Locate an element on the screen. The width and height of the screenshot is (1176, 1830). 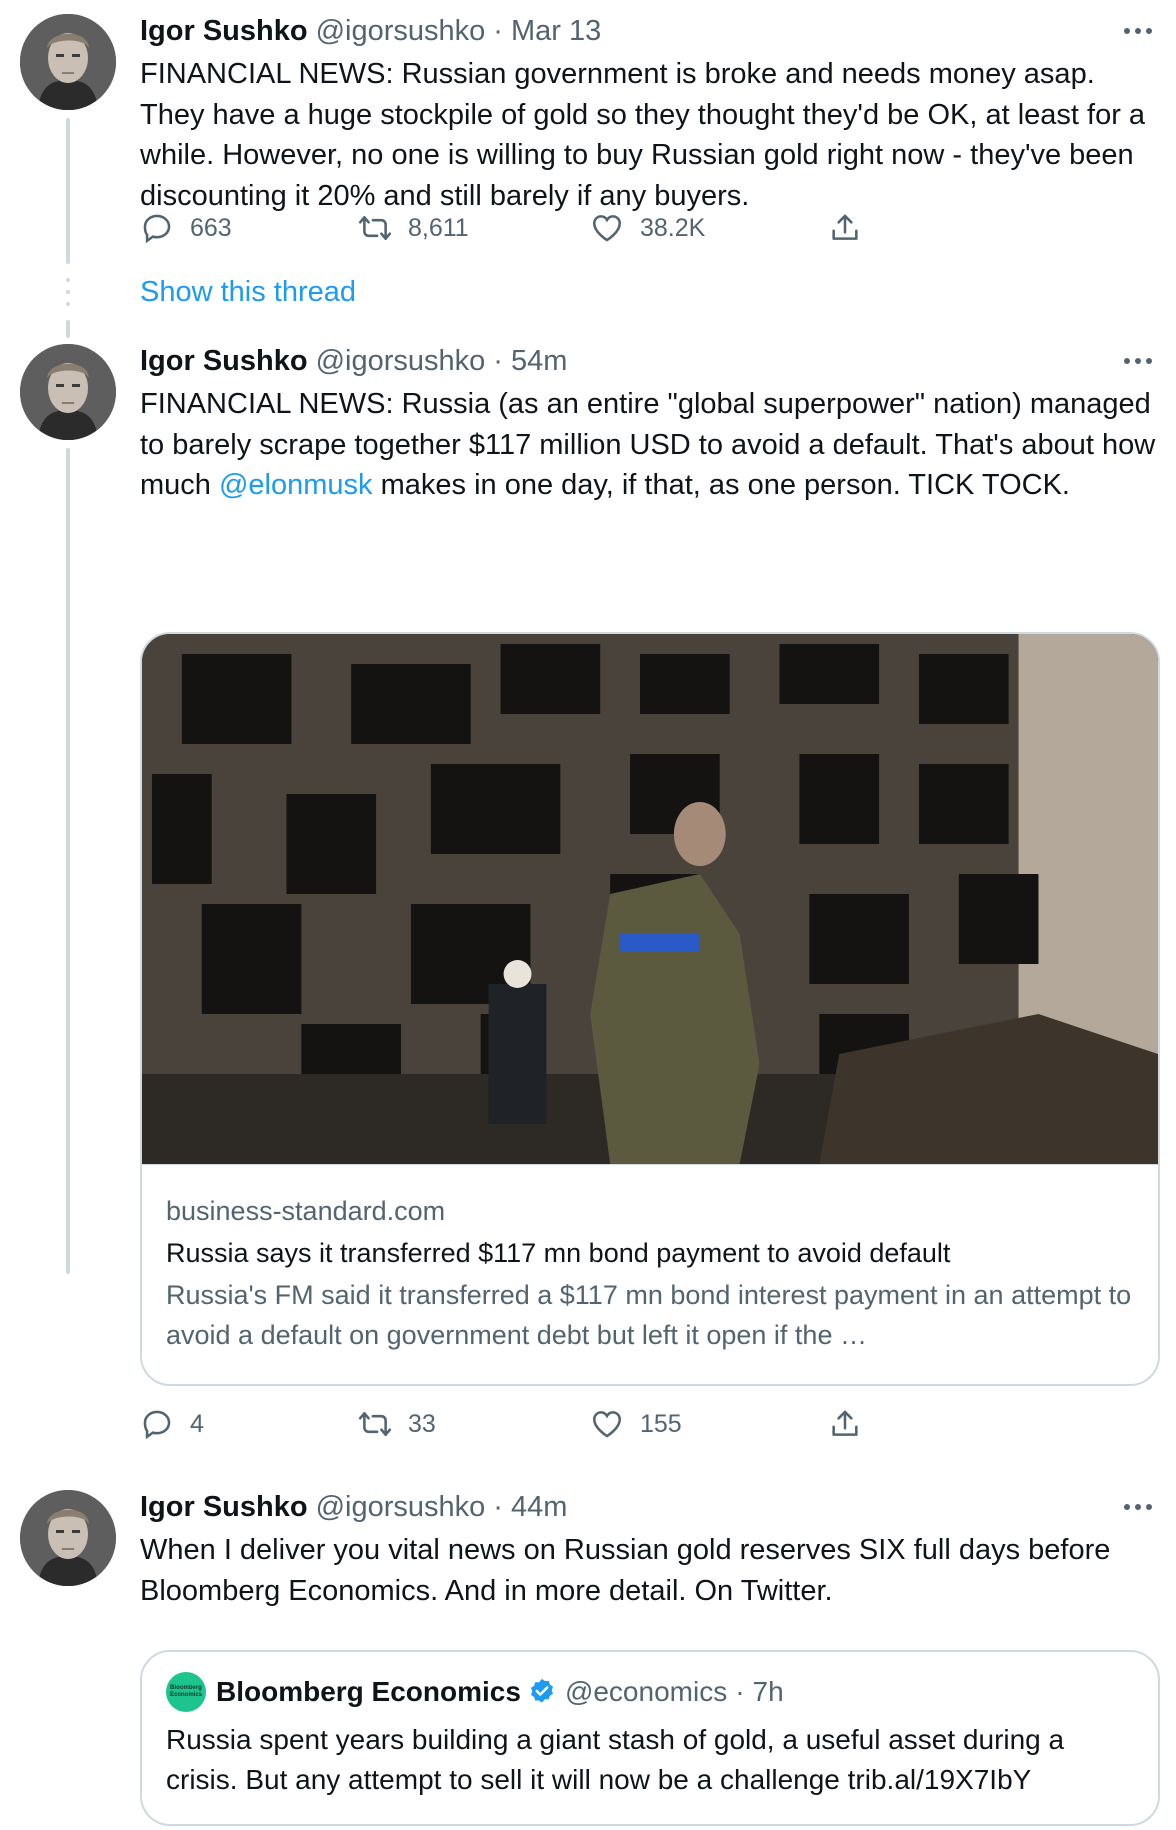
retweet-count: 8,611 is located at coordinates (438, 227).